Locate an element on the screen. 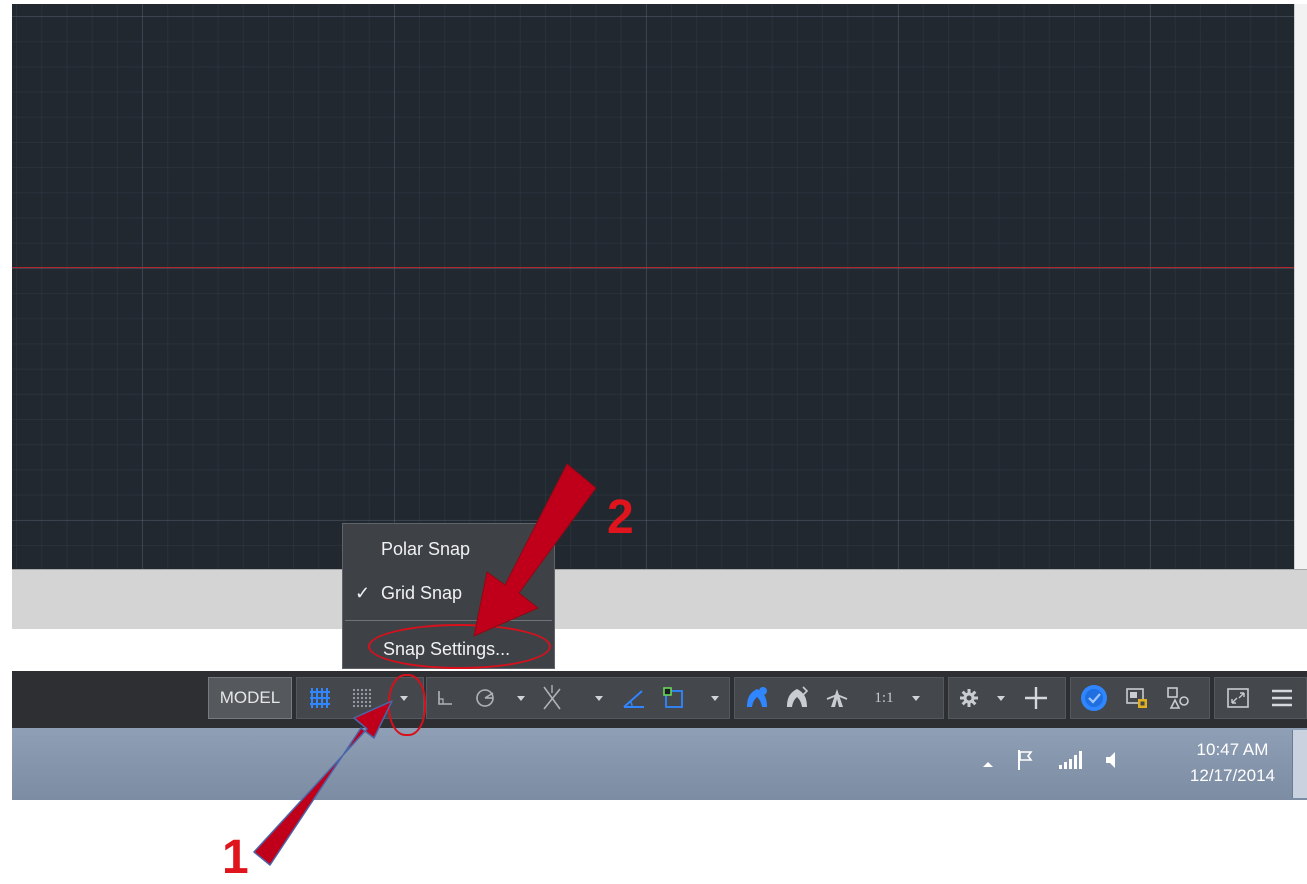 This screenshot has width=1307, height=884. ortho-icon is located at coordinates (445, 698).